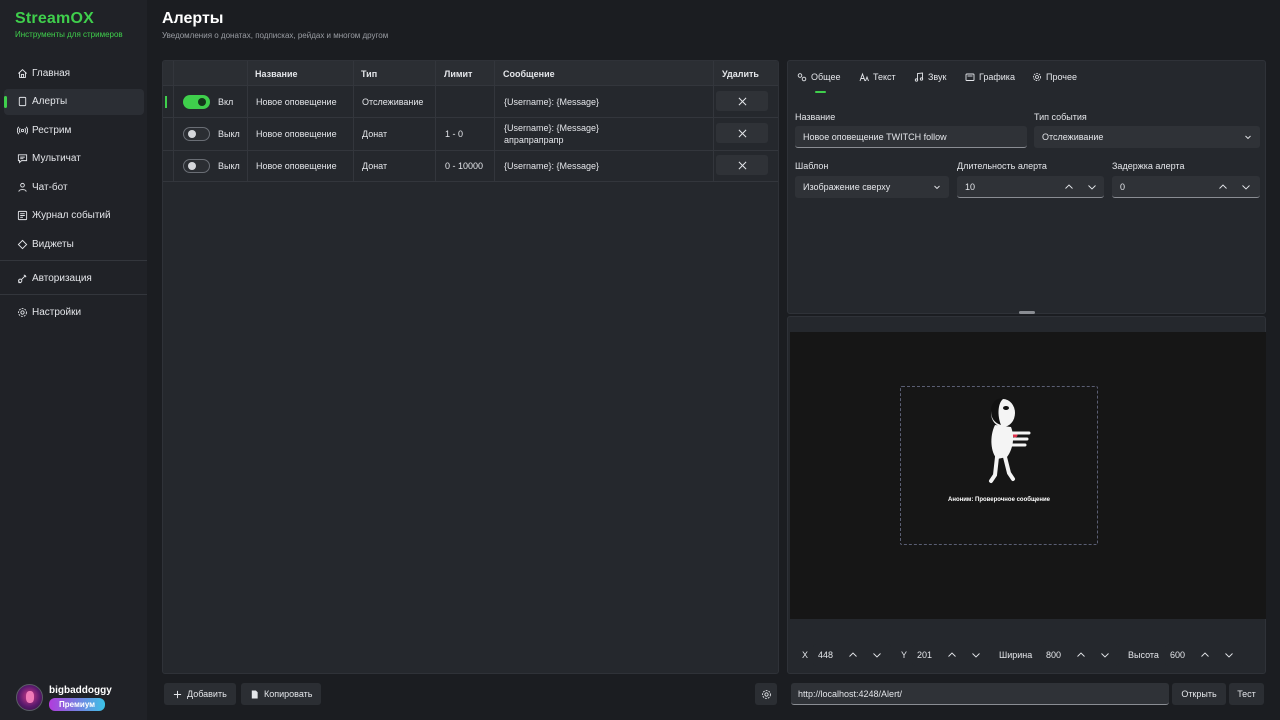 The height and width of the screenshot is (720, 1280). I want to click on tab-label: Графика, so click(997, 77).